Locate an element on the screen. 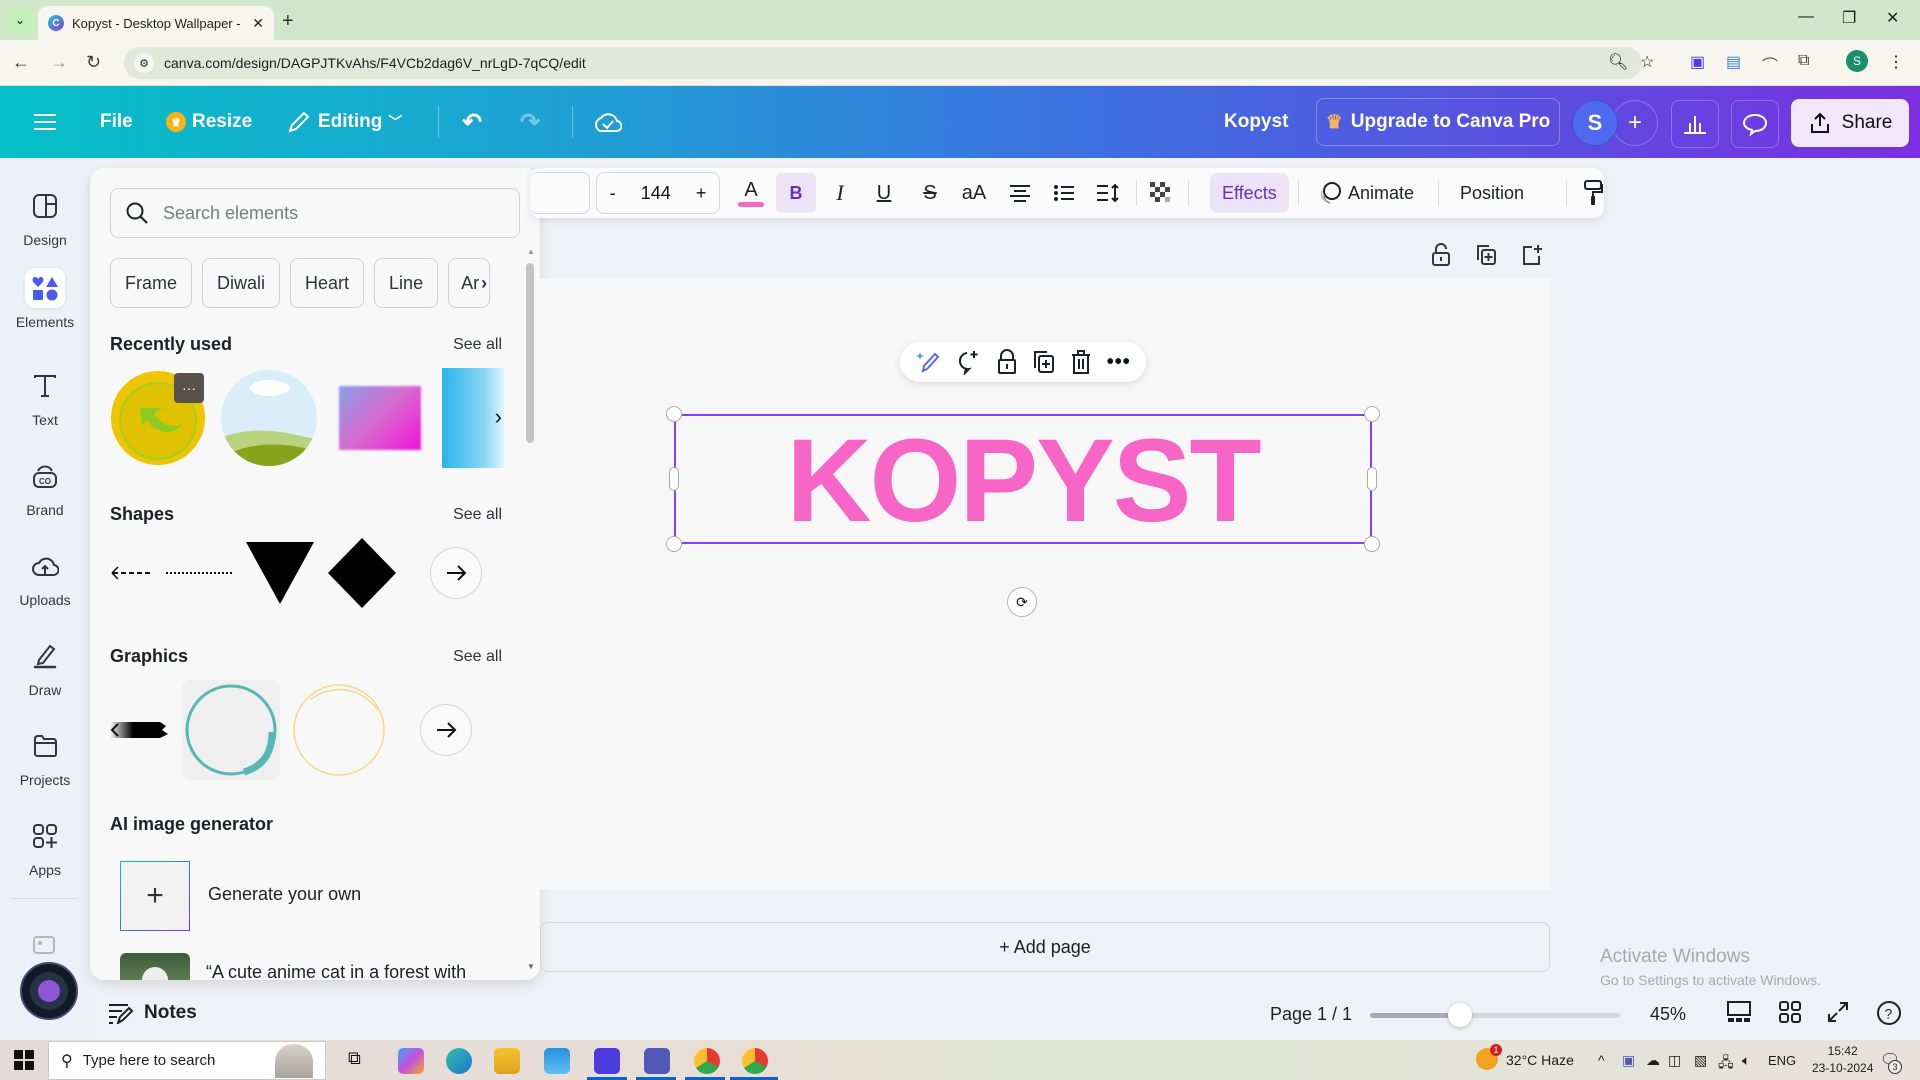  spacing-button is located at coordinates (1108, 193).